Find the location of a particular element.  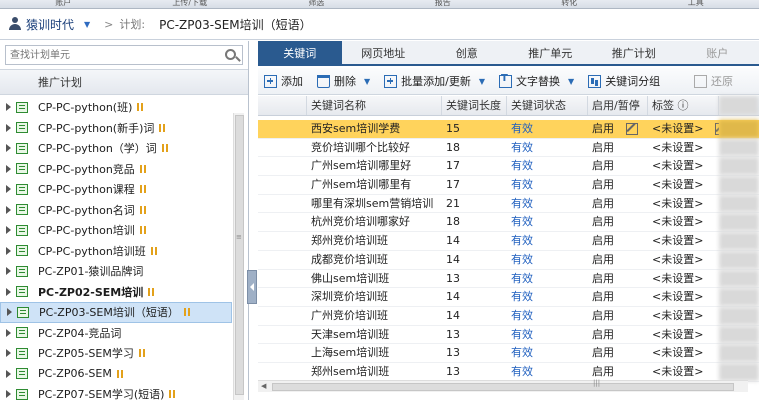

collapse-sidebar-button is located at coordinates (252, 287).